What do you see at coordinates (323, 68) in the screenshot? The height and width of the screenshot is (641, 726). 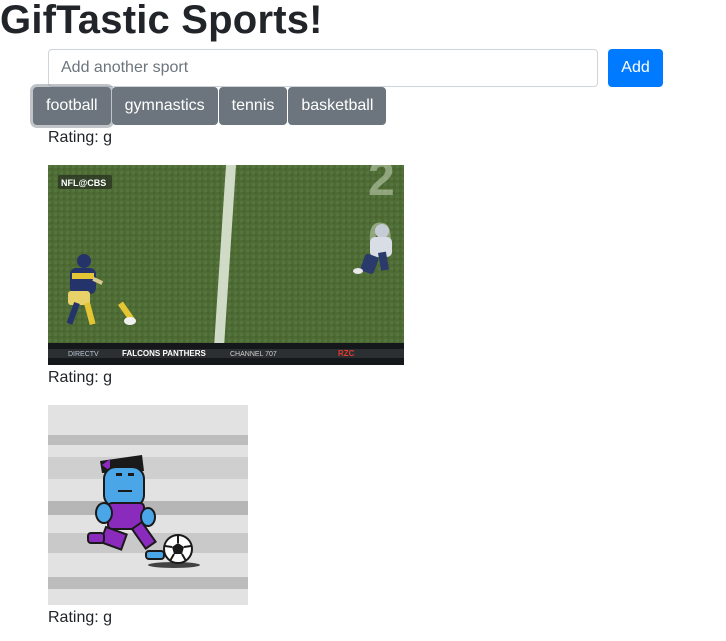 I see `add-sport-input` at bounding box center [323, 68].